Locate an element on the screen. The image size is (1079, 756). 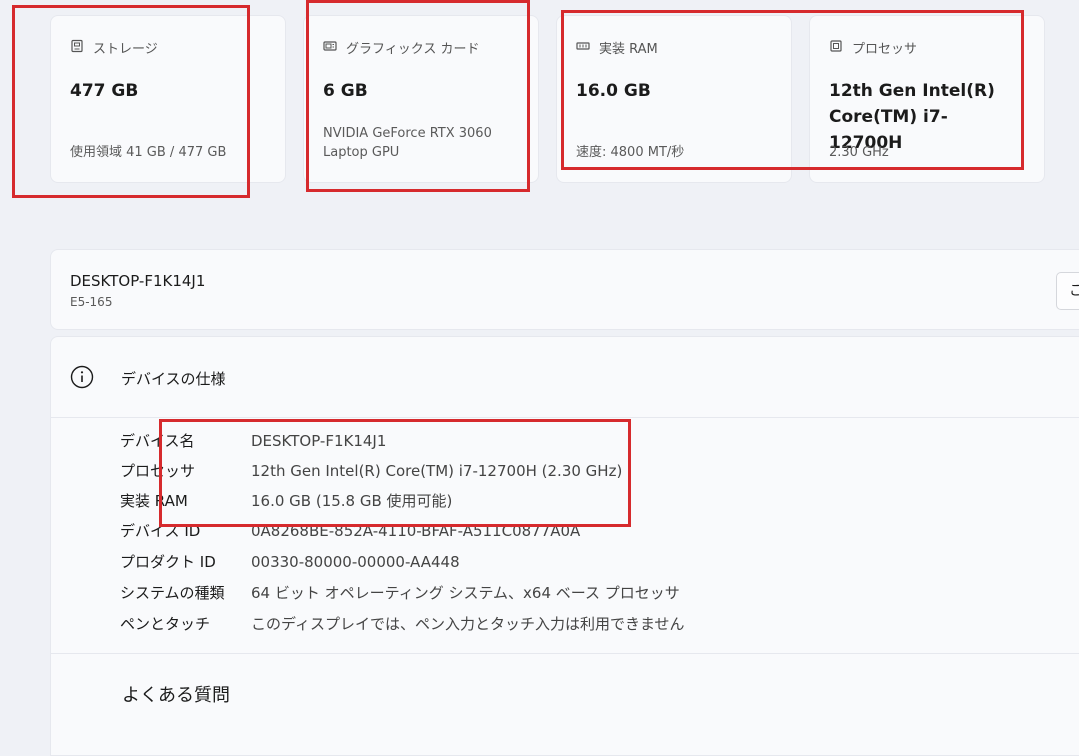
spec-value: 16.0 GB (15.8 GB 使用可能) is located at coordinates (352, 501).